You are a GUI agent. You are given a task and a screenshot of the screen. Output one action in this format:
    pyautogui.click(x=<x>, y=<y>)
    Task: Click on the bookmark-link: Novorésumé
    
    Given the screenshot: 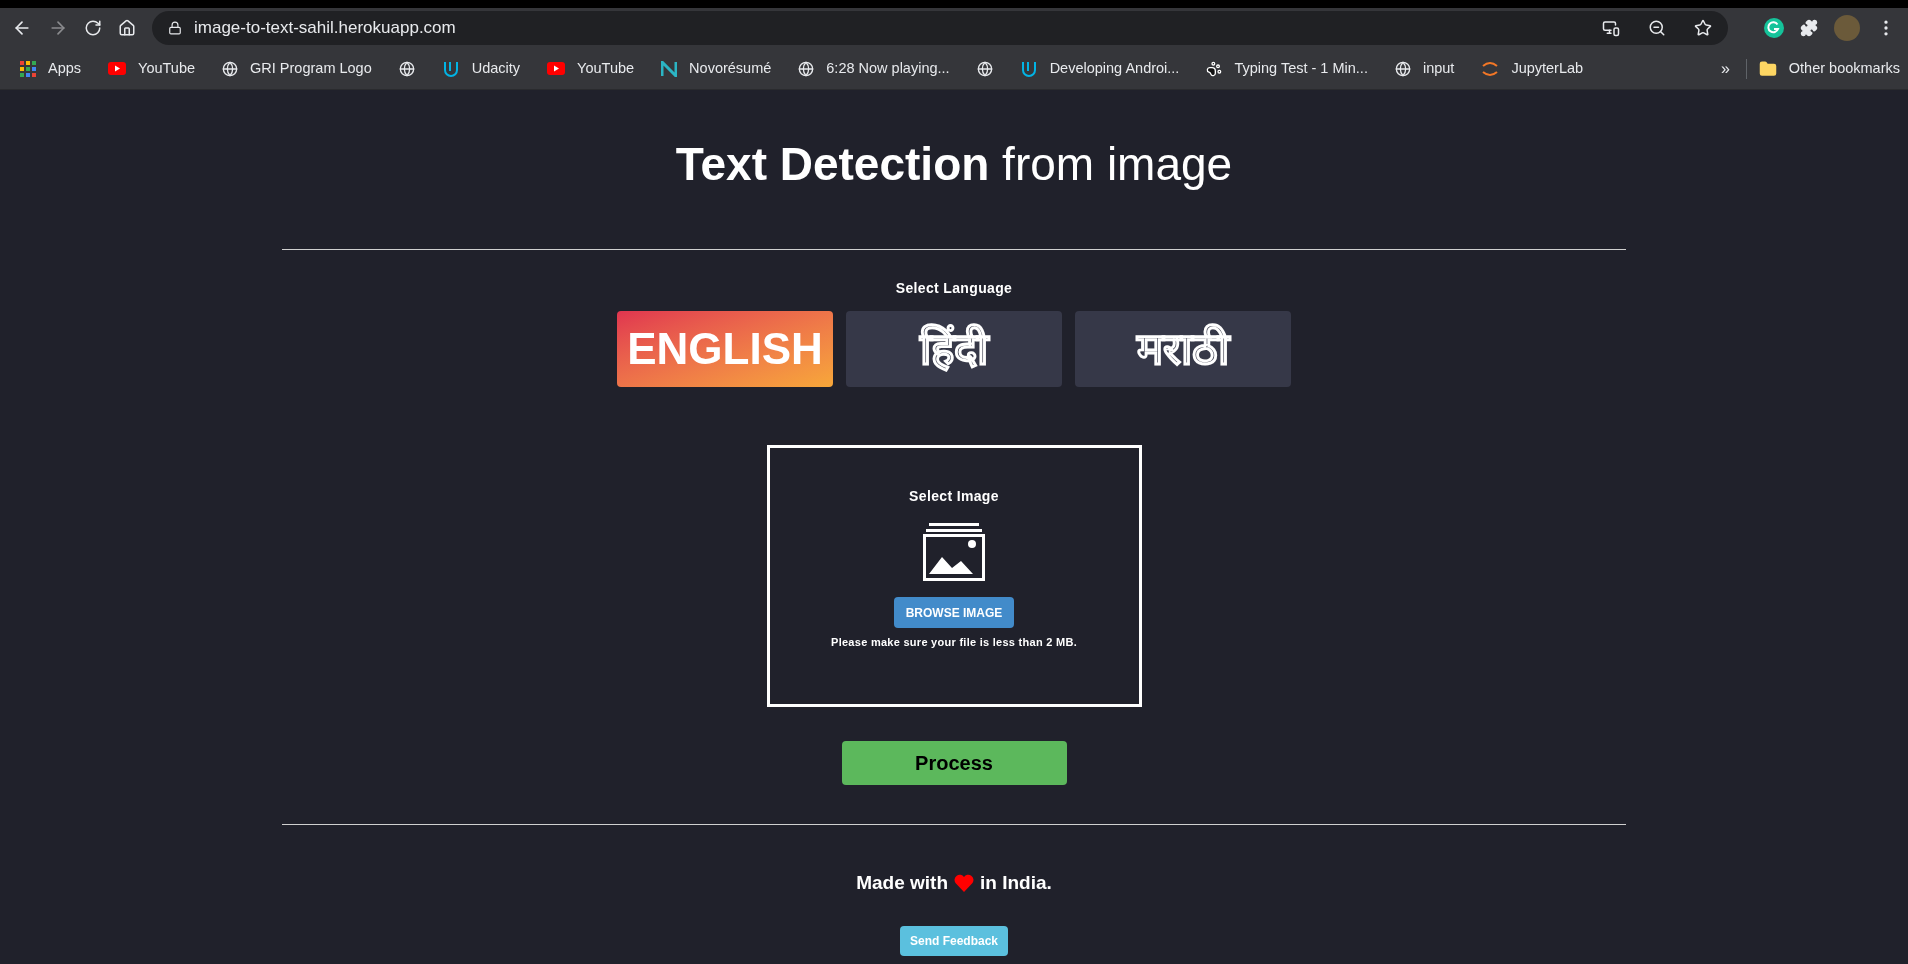 What is the action you would take?
    pyautogui.click(x=730, y=68)
    